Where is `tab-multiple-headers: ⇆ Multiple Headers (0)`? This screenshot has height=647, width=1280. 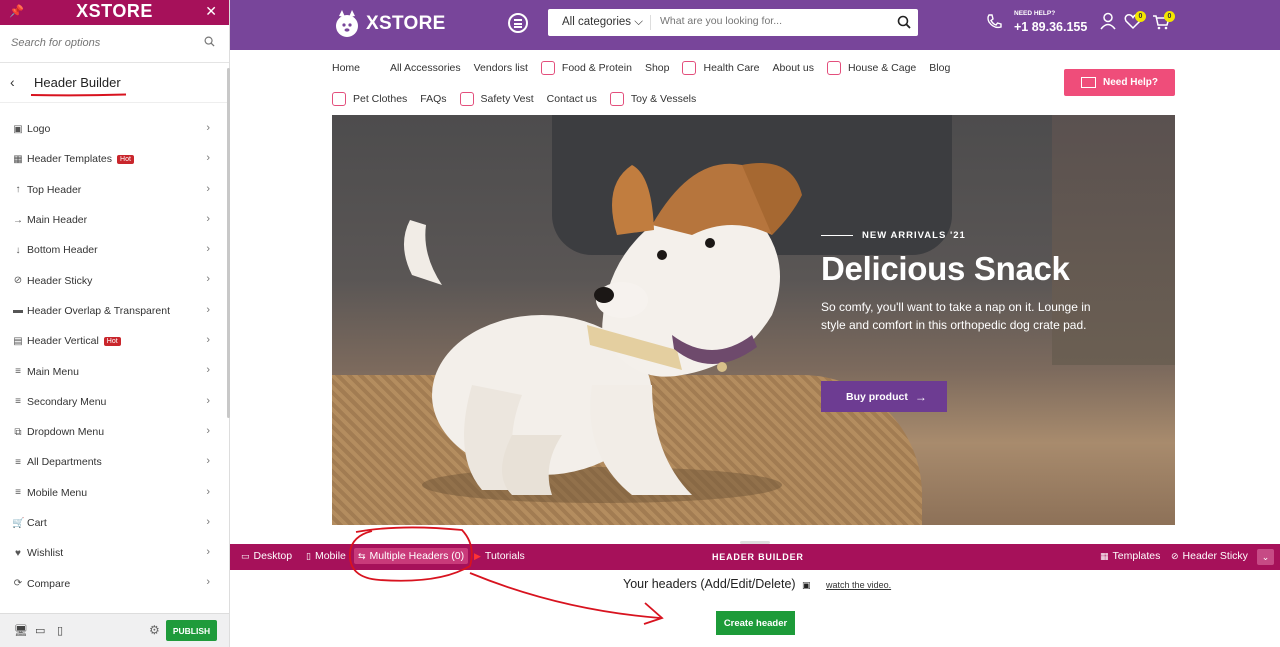
tab-multiple-headers: ⇆ Multiple Headers (0) is located at coordinates (411, 556).